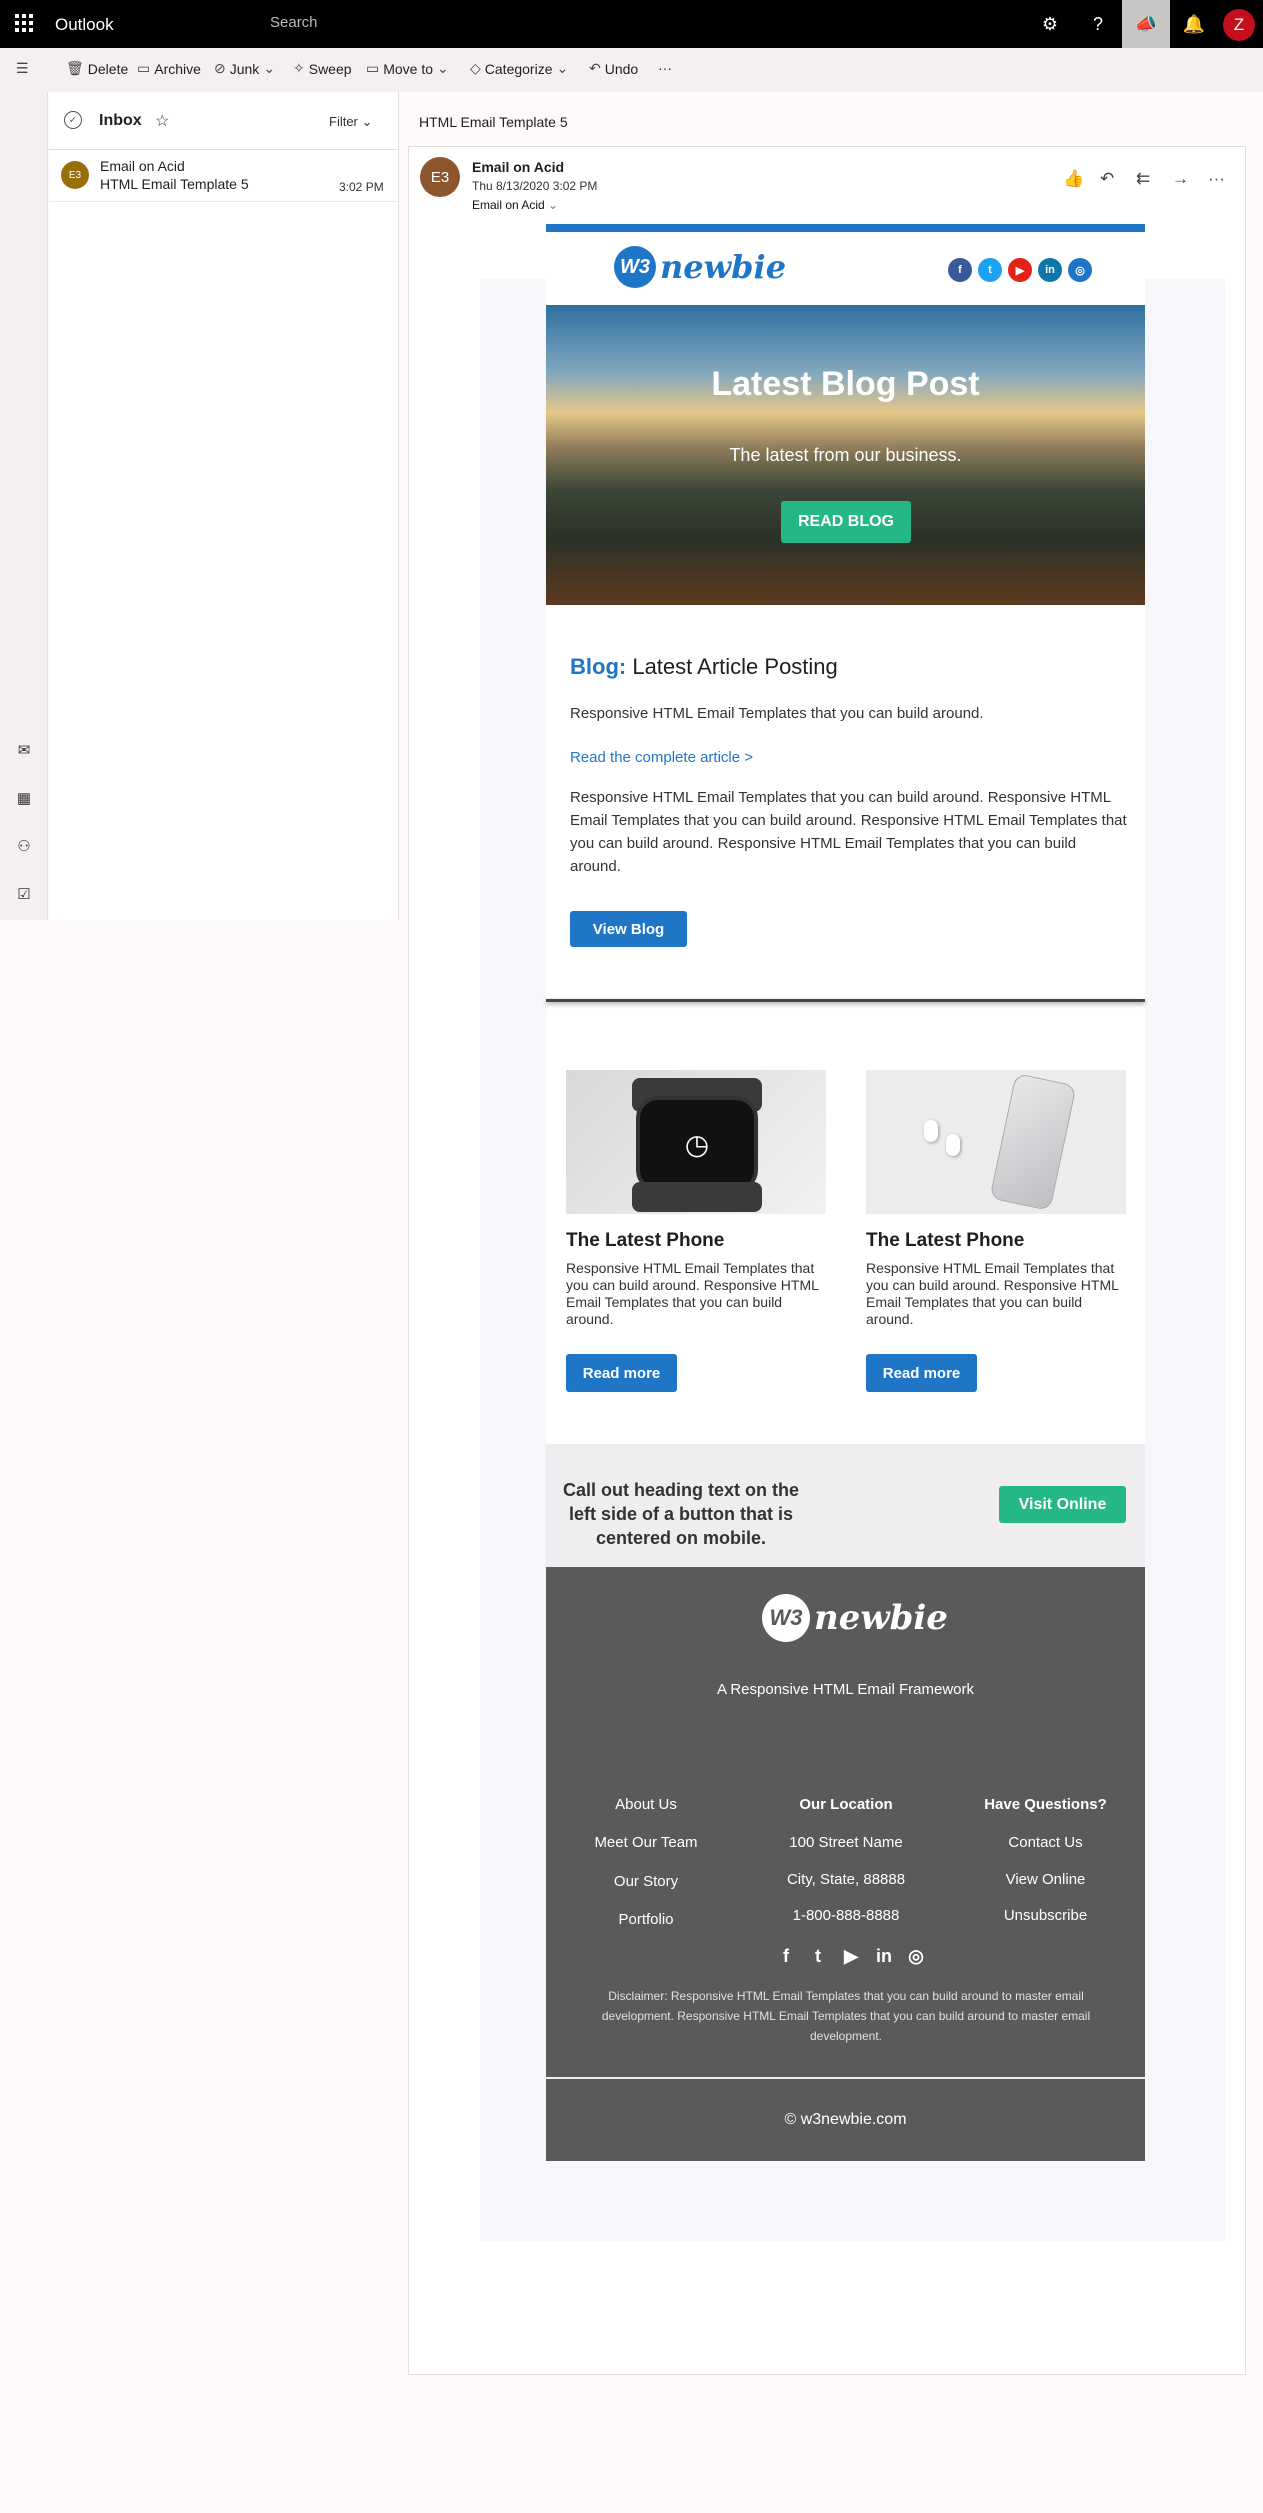 Image resolution: width=1263 pixels, height=2513 pixels. What do you see at coordinates (1194, 24) in the screenshot?
I see `notifications-bell-icon: 🔔` at bounding box center [1194, 24].